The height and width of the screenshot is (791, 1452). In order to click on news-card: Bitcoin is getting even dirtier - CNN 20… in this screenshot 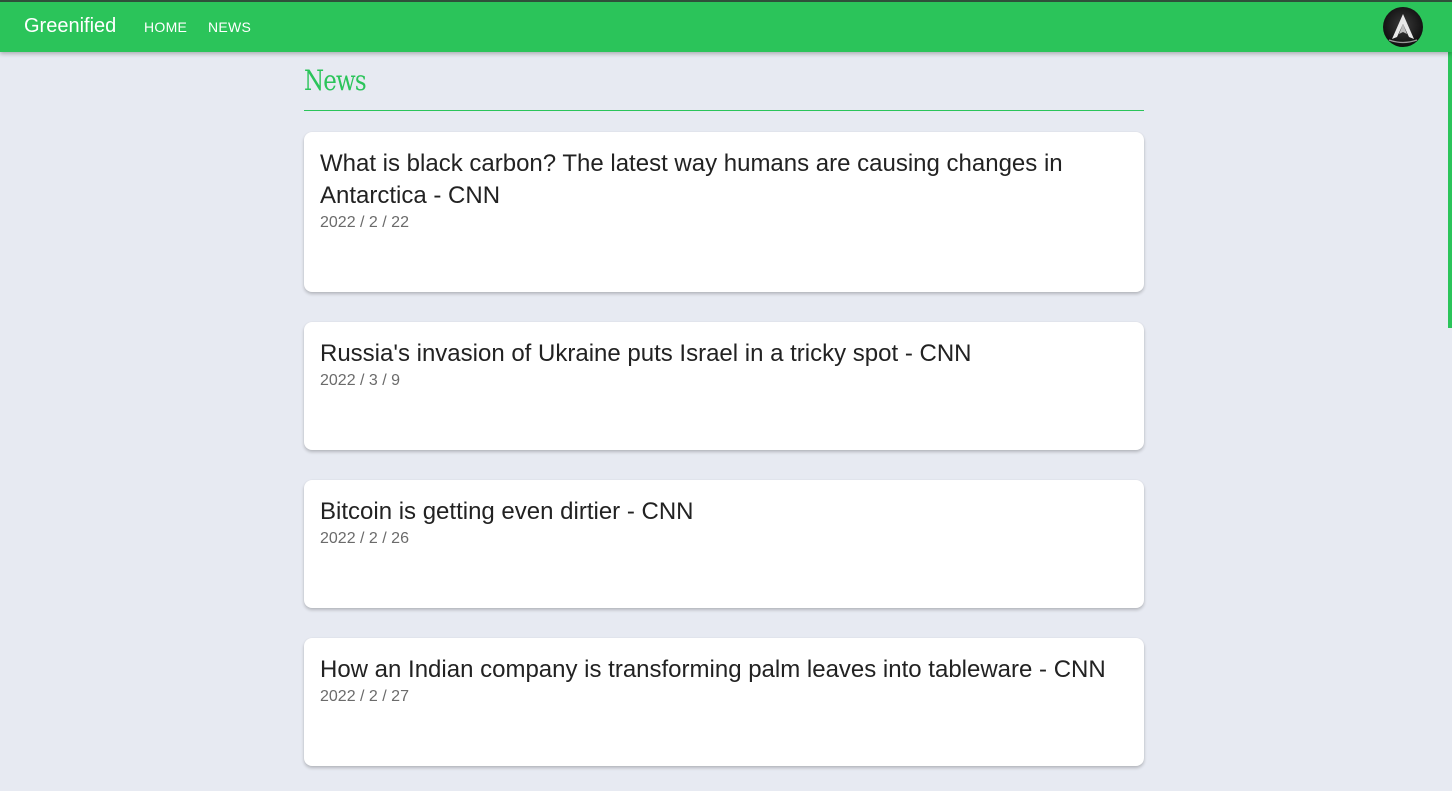, I will do `click(724, 544)`.